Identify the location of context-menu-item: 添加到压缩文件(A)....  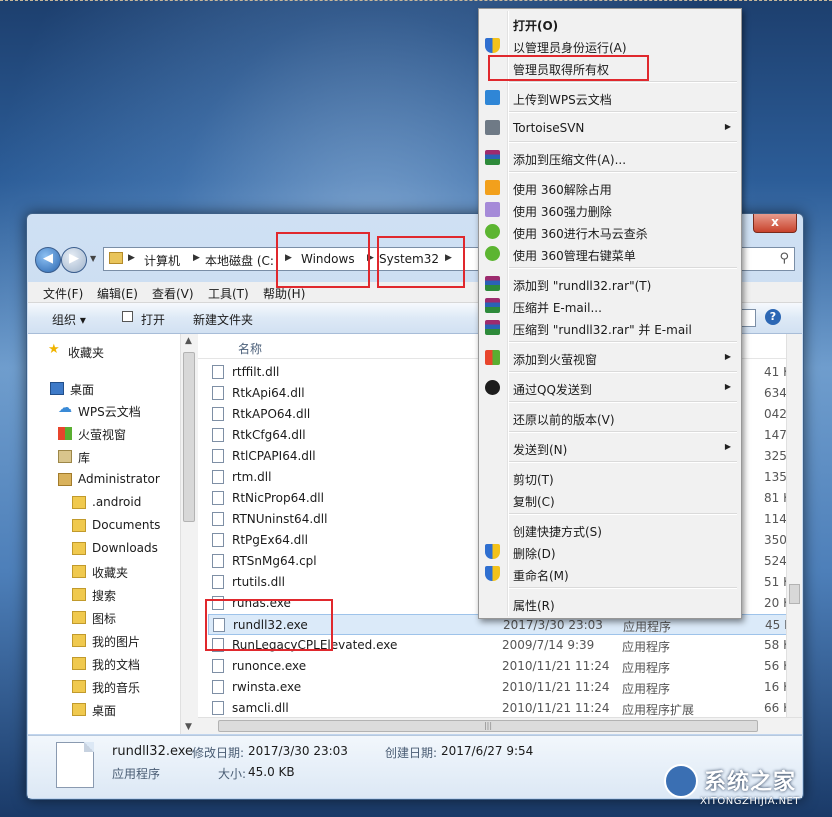
(610, 158).